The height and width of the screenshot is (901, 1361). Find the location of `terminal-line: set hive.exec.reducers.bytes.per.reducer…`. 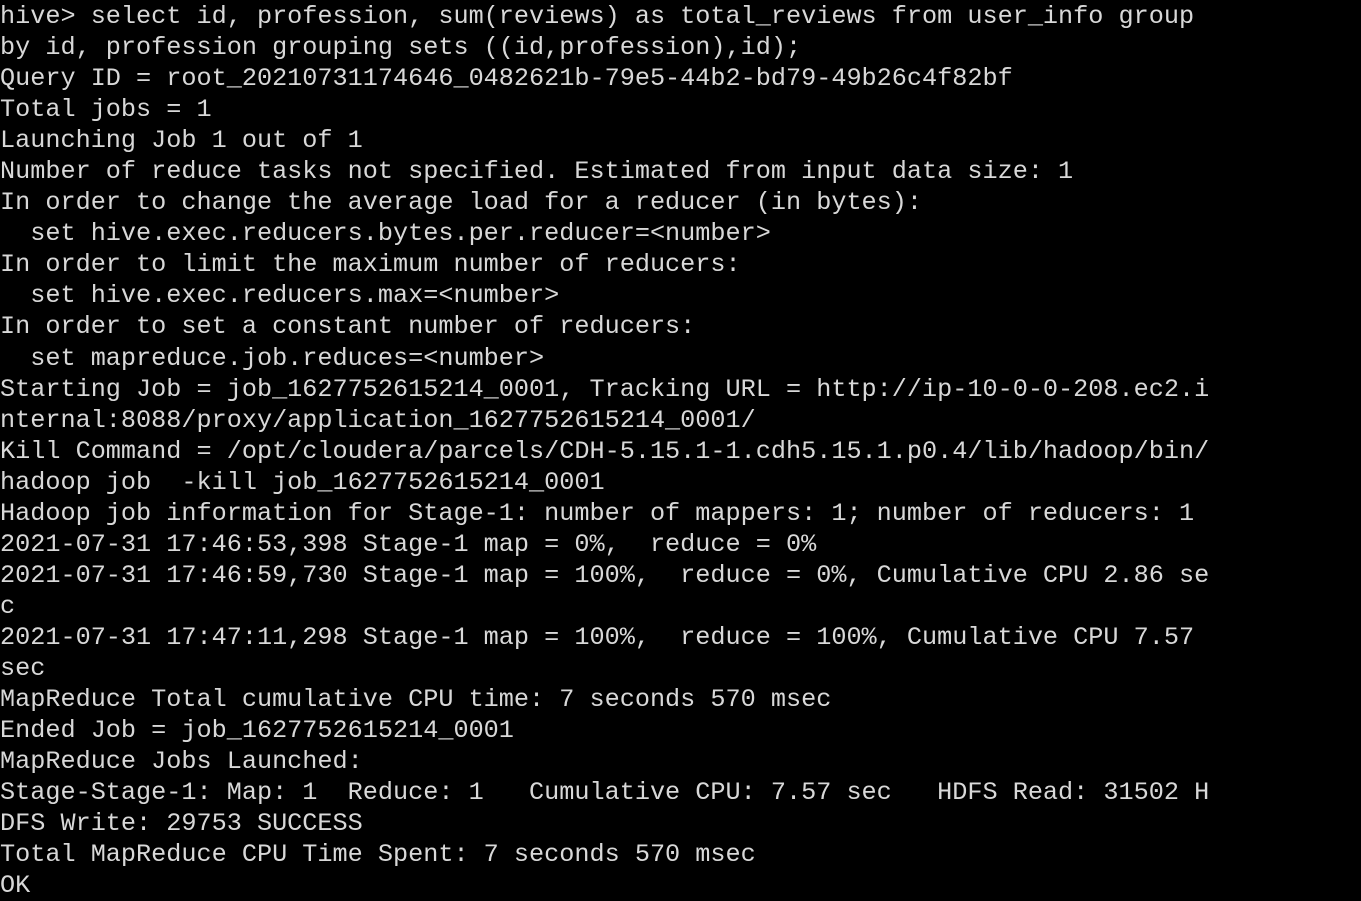

terminal-line: set hive.exec.reducers.bytes.per.reducer… is located at coordinates (385, 234).